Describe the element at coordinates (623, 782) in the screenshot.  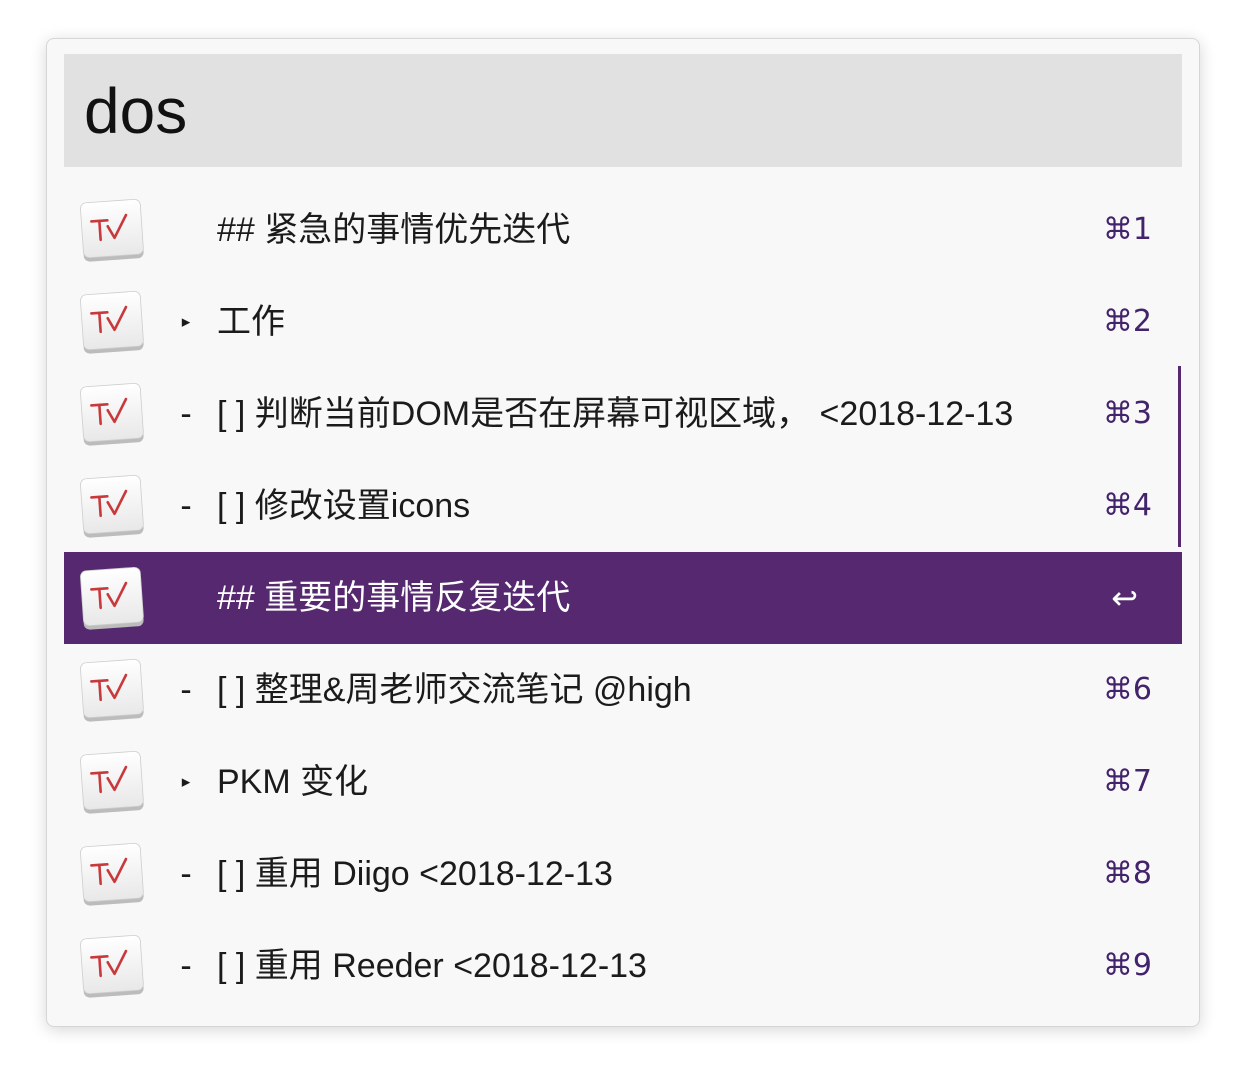
I see `result-row: ▸ PKM 变化 ⌘7` at that location.